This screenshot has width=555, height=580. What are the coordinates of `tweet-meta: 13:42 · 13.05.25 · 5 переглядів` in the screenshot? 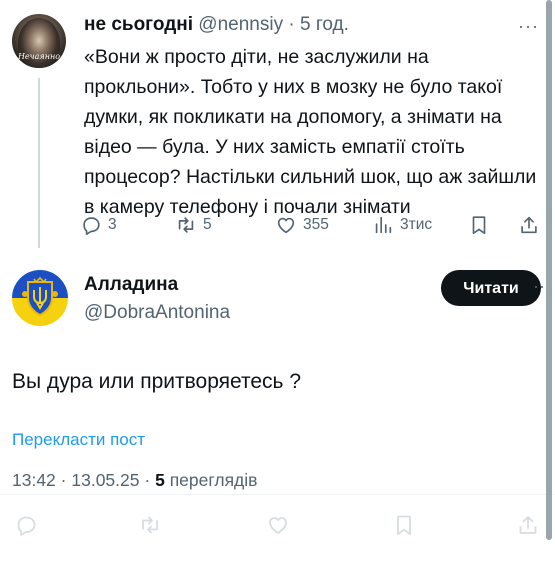 It's located at (134, 480).